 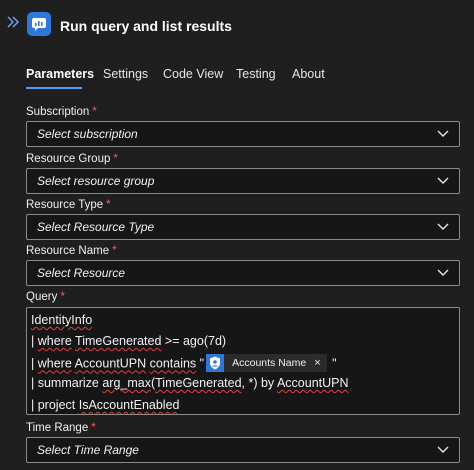 I want to click on tab-code-view: Code View, so click(x=193, y=74).